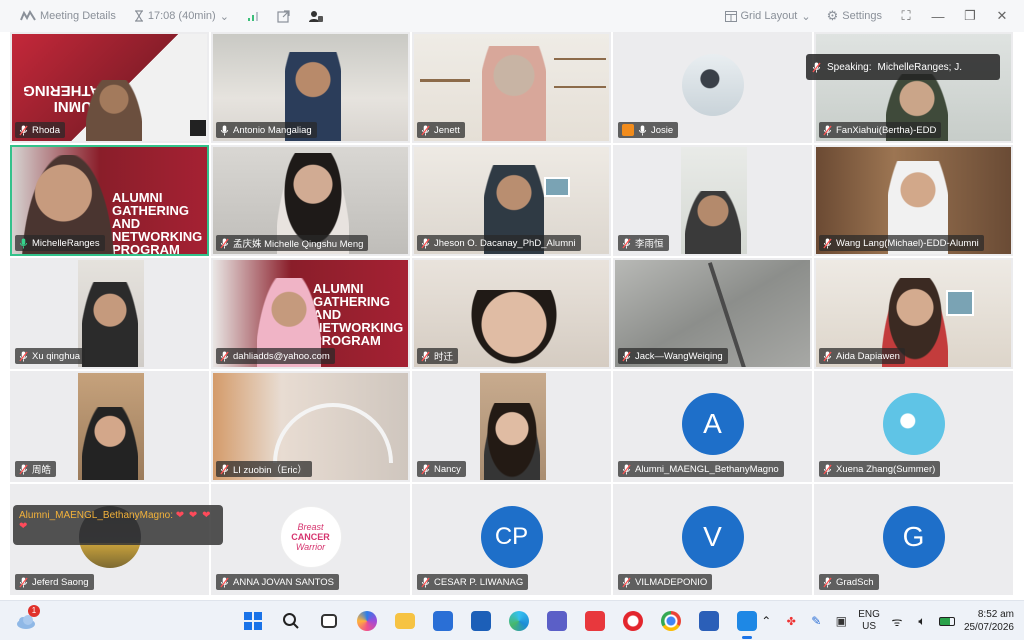 This screenshot has width=1024, height=640. I want to click on show-hidden-icons-button: ⌃, so click(766, 621).